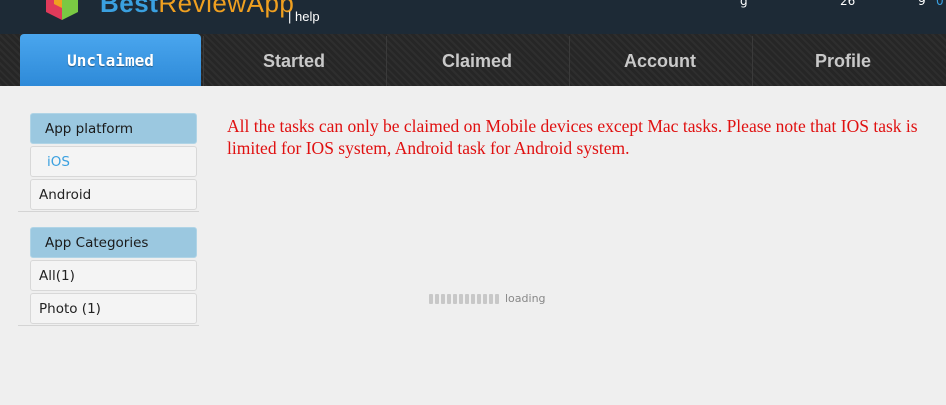 Image resolution: width=946 pixels, height=405 pixels. Describe the element at coordinates (473, 17) in the screenshot. I see `top-header: BestReviewApp | help g 26 9 0` at that location.